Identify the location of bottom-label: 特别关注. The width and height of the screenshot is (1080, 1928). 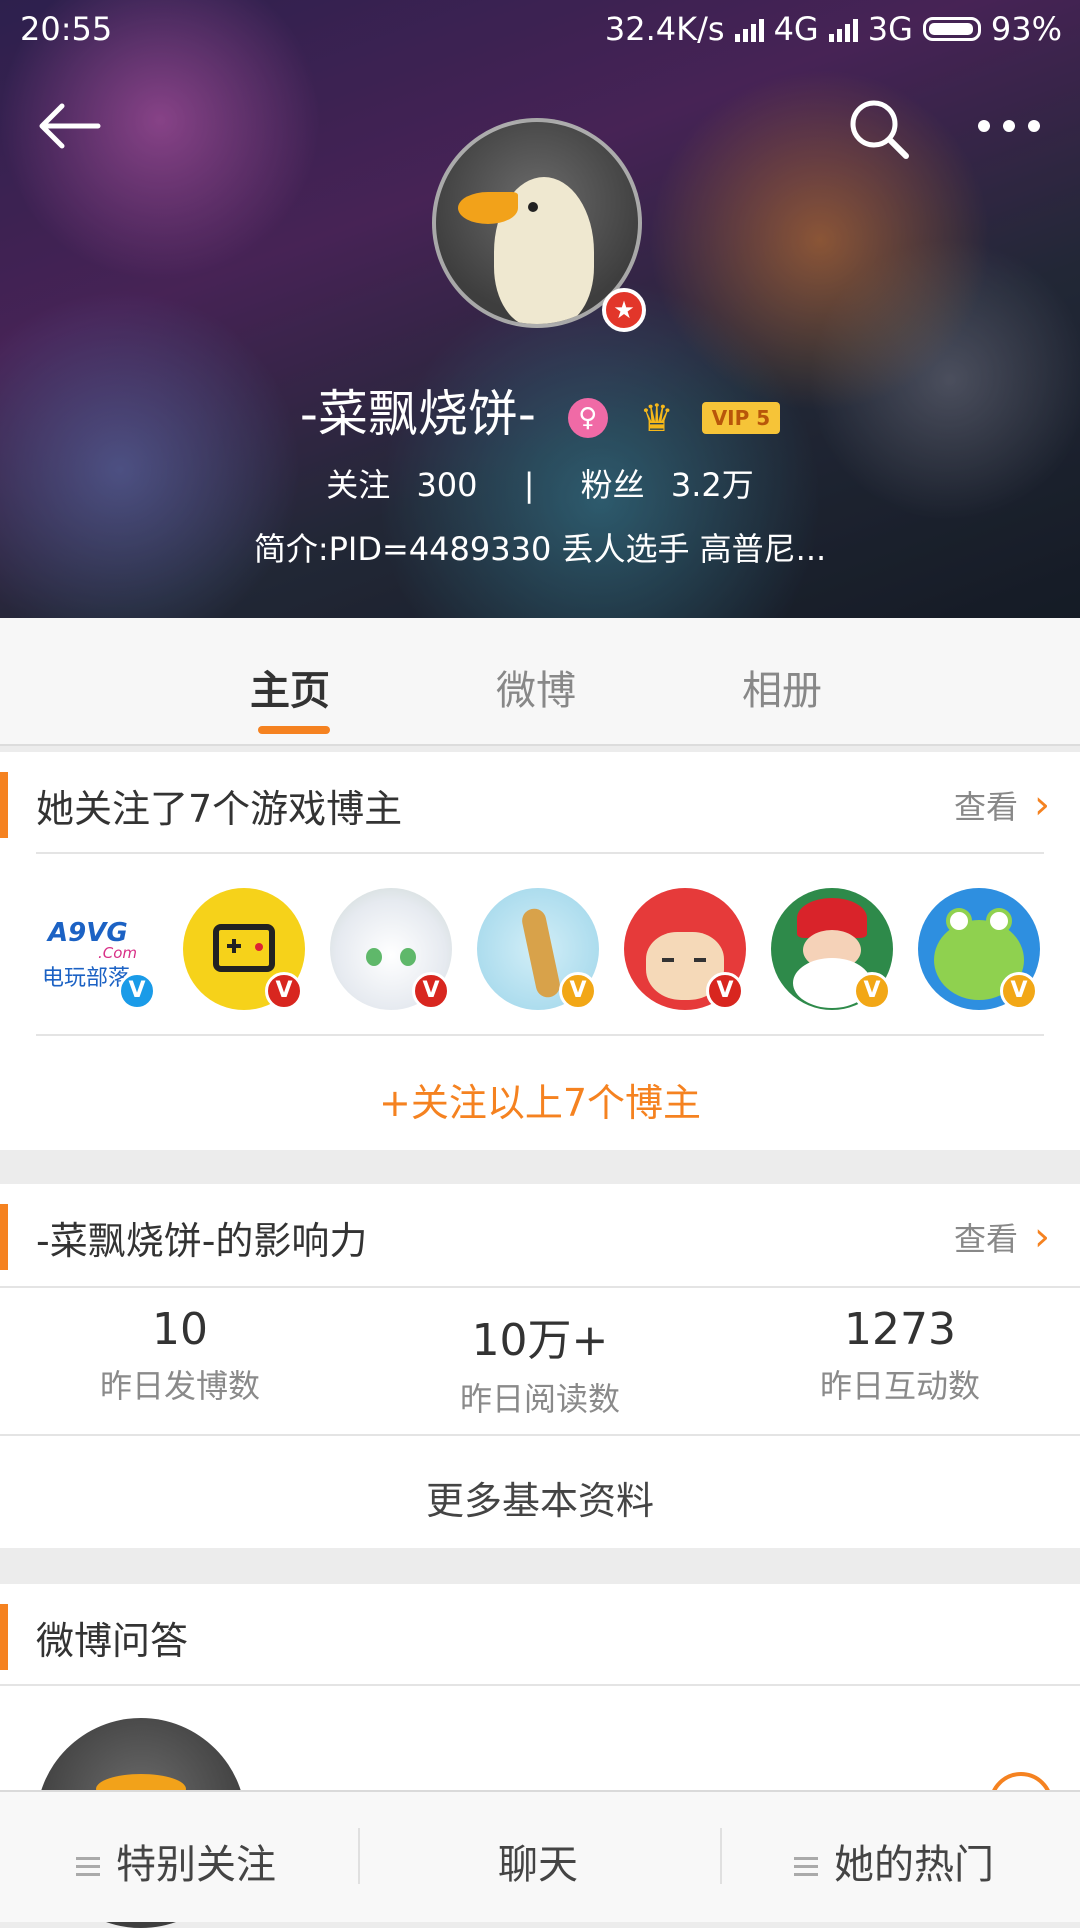
(196, 1865).